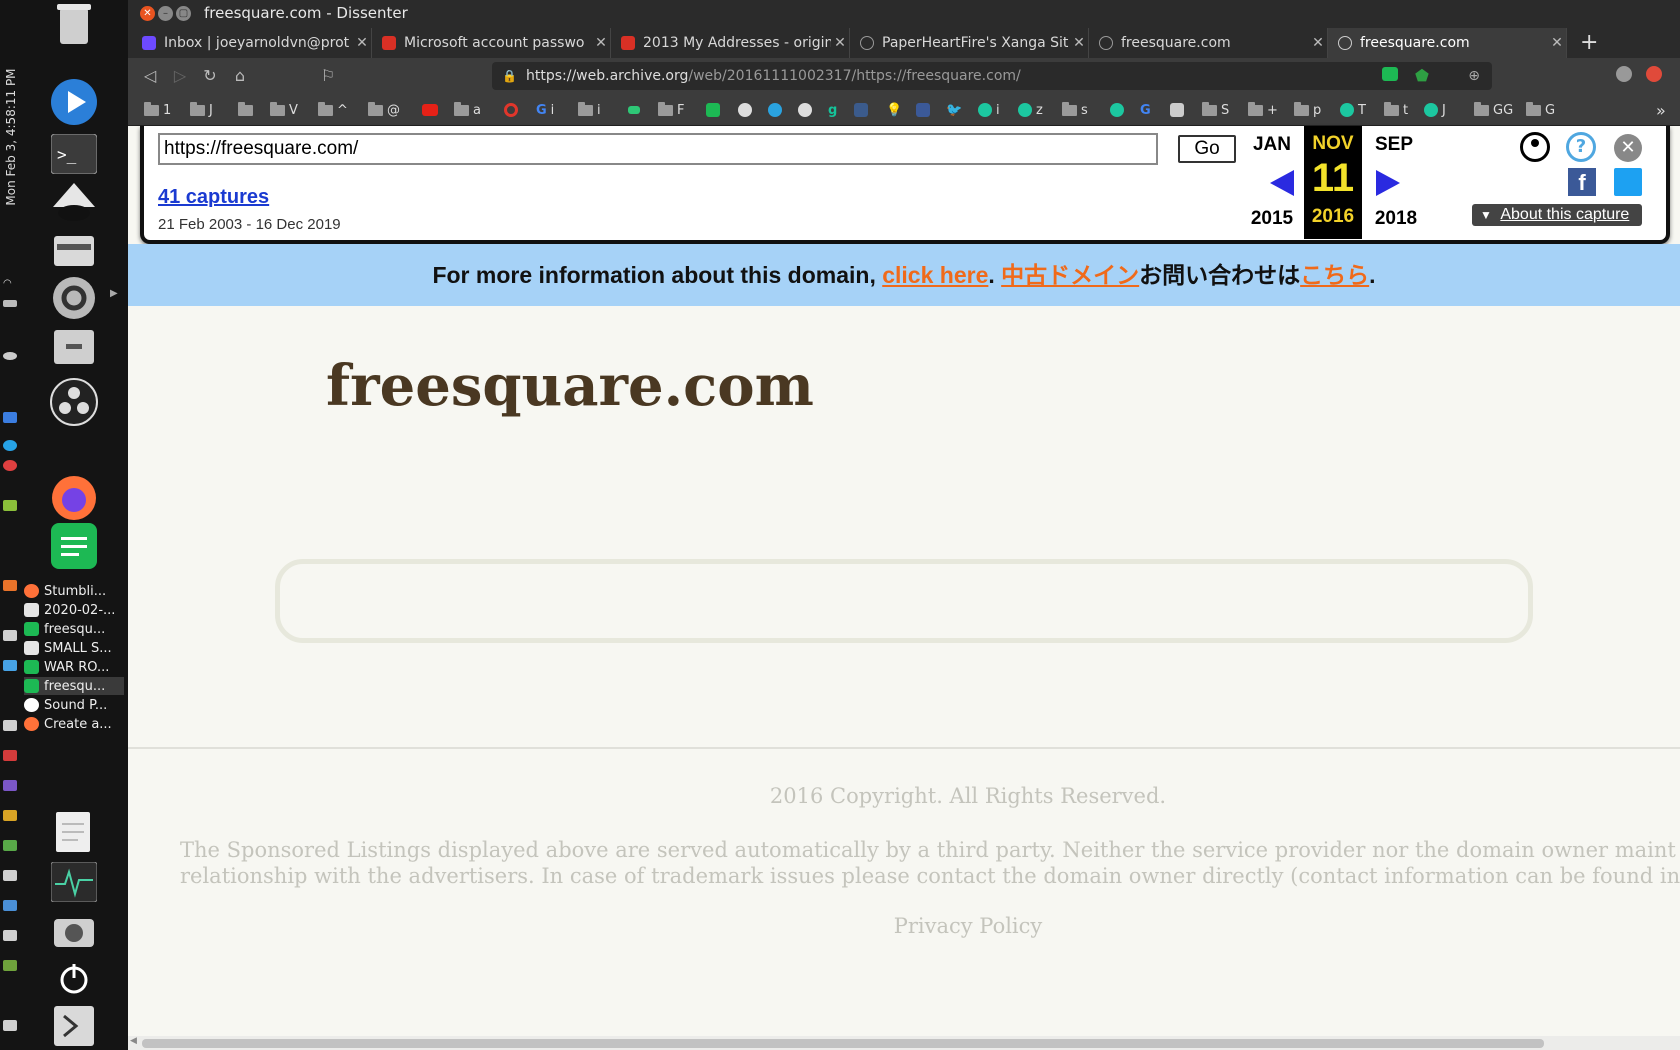 The height and width of the screenshot is (1050, 1680). I want to click on search-input, so click(904, 601).